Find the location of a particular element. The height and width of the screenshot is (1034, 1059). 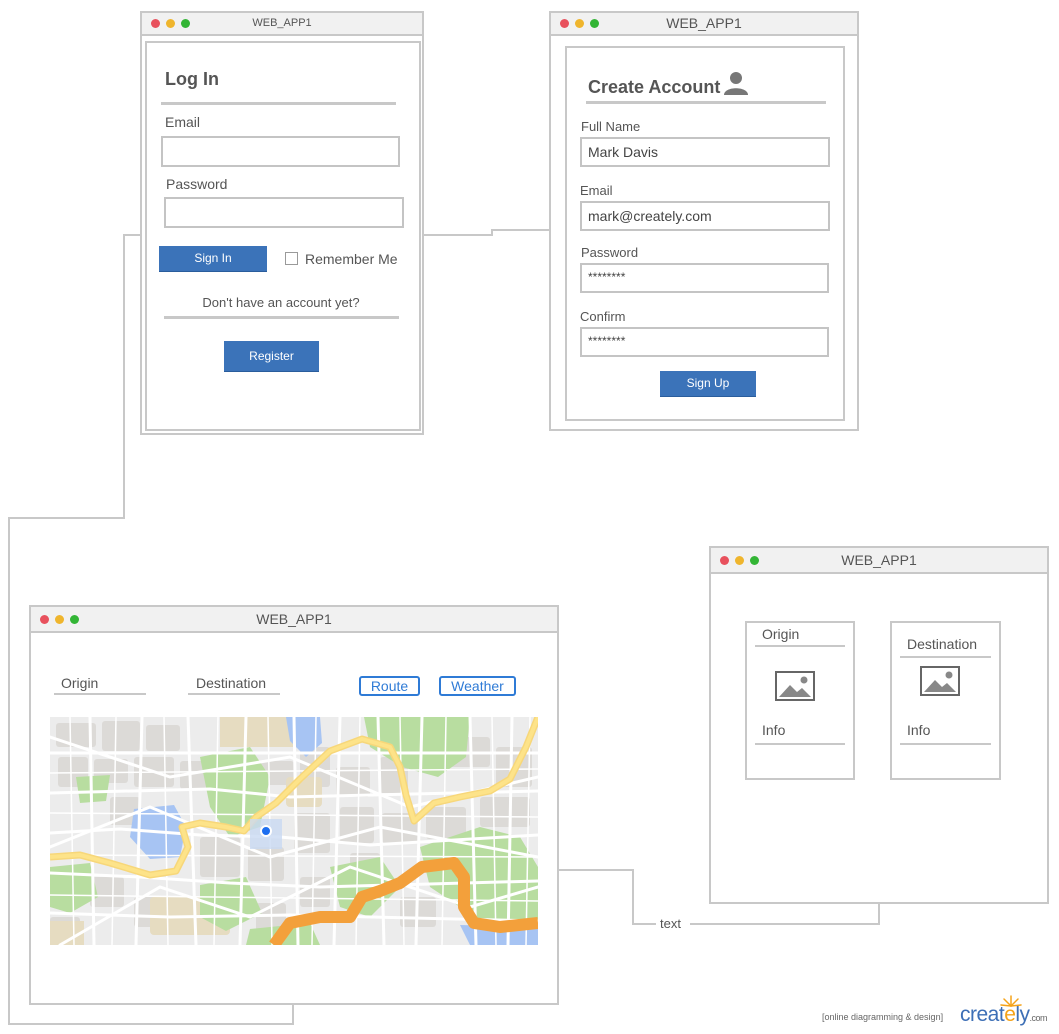

destination-underline is located at coordinates (234, 694).